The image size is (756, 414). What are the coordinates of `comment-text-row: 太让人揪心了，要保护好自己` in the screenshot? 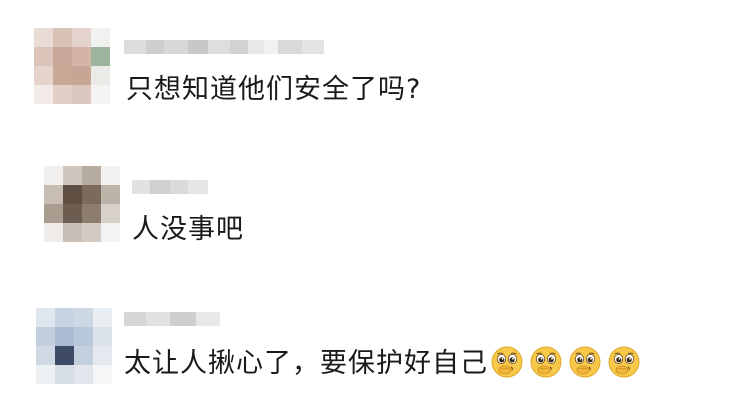 It's located at (382, 364).